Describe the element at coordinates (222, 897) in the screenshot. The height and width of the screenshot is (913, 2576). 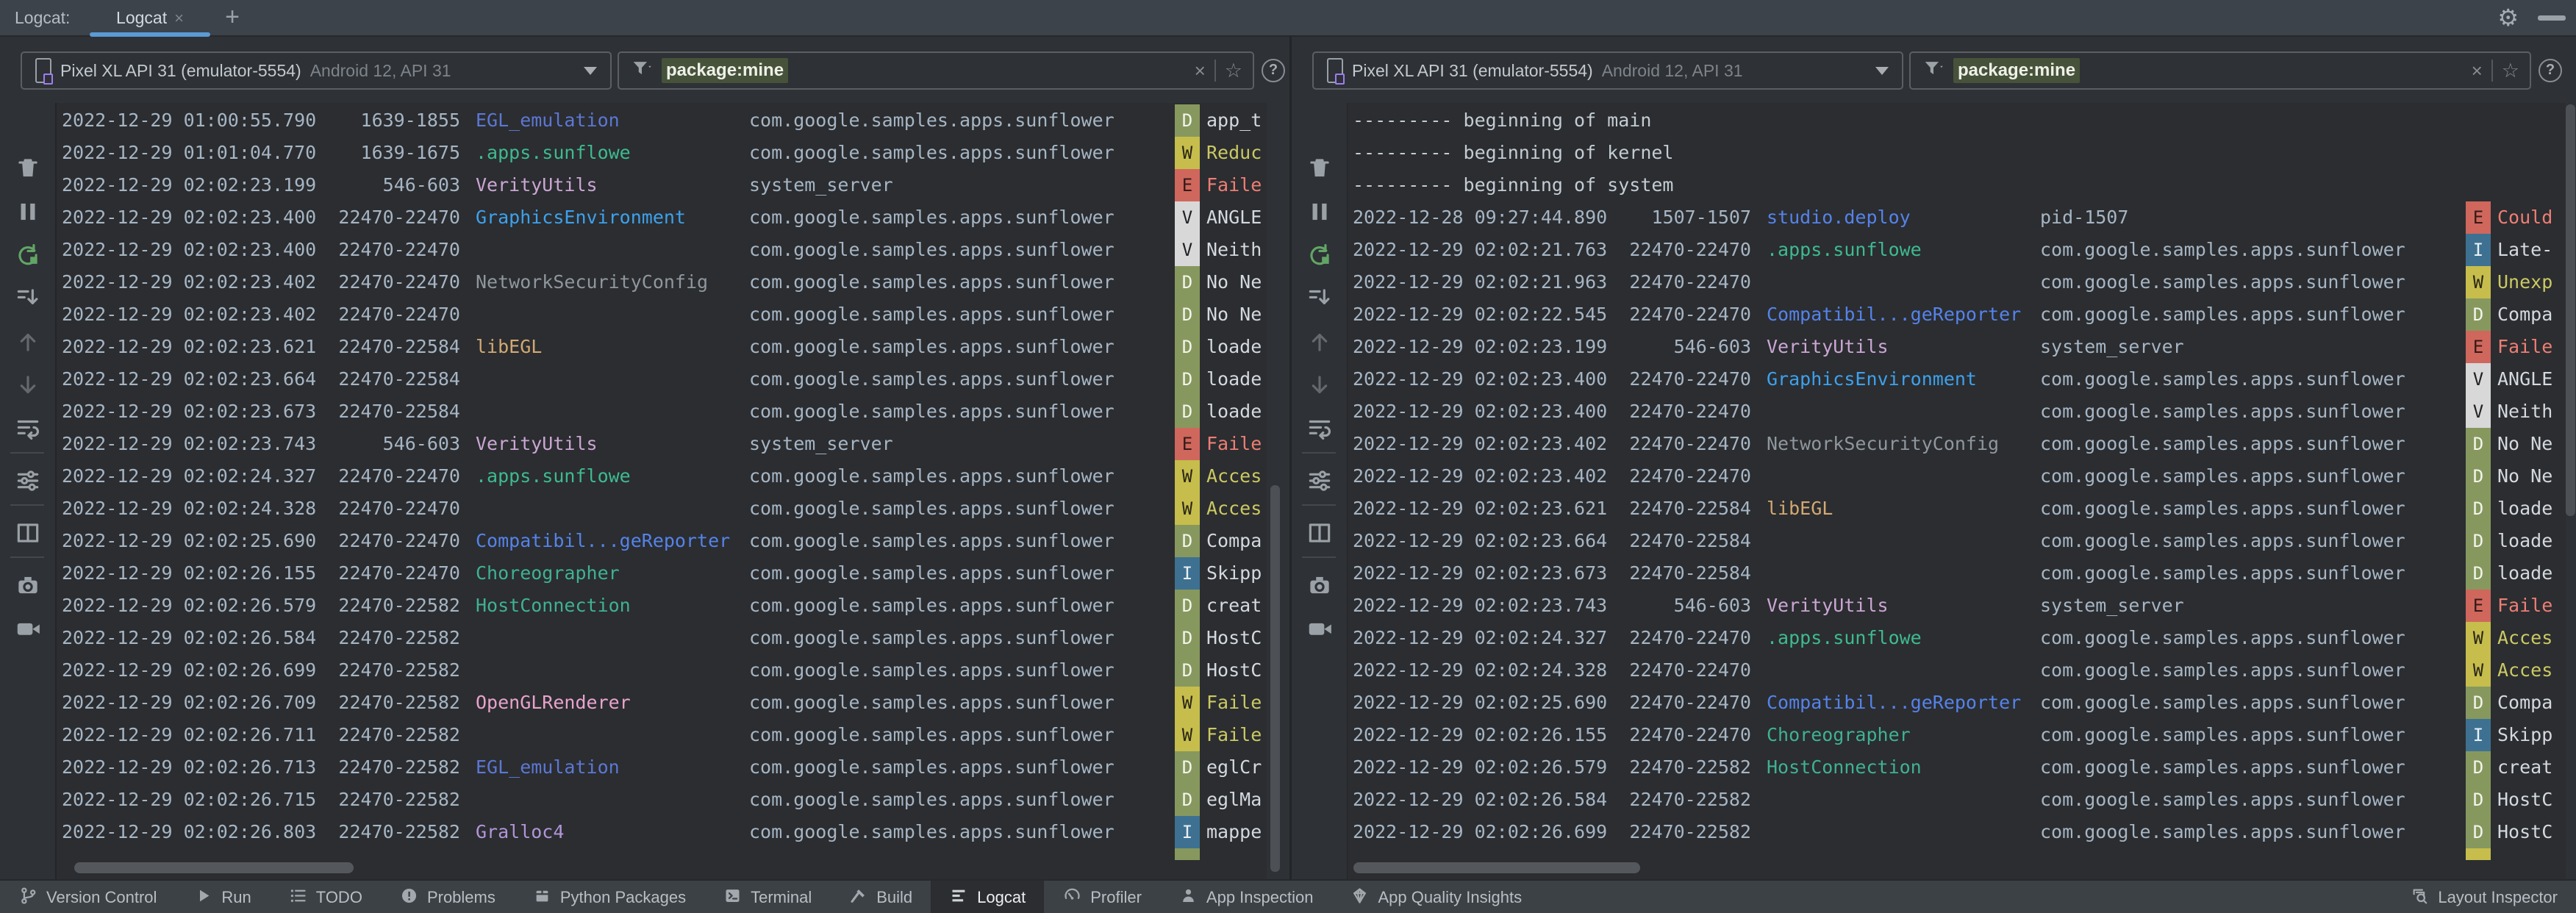
I see `statusbar-item-run: Run` at that location.